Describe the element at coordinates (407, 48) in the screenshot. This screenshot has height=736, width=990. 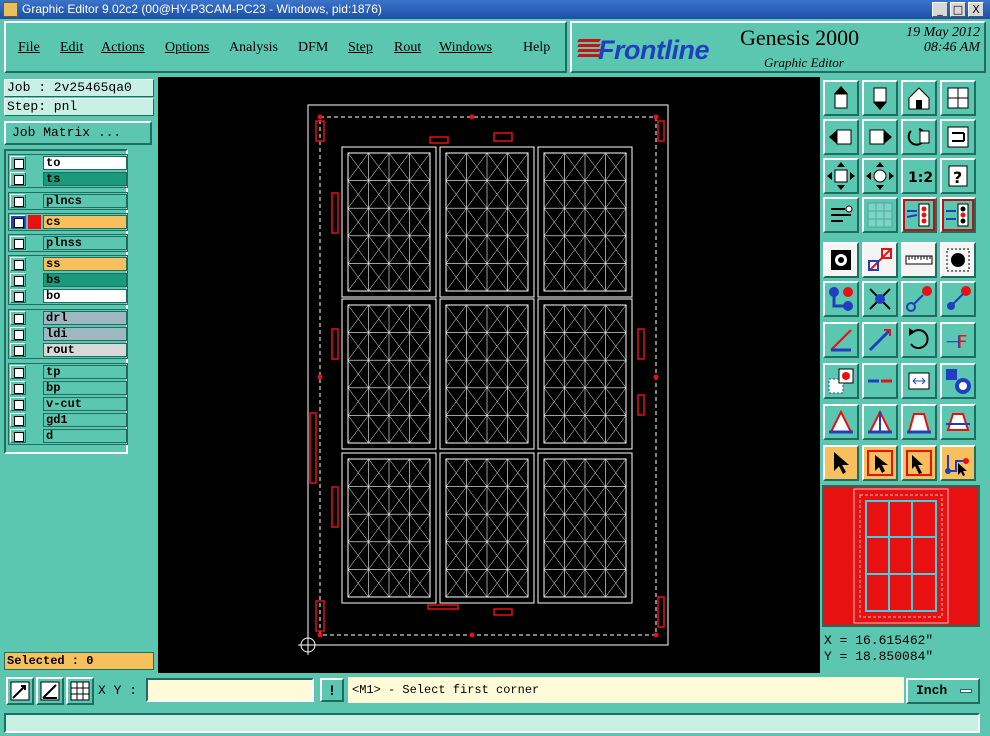
I see `menu-rout: Rout` at that location.